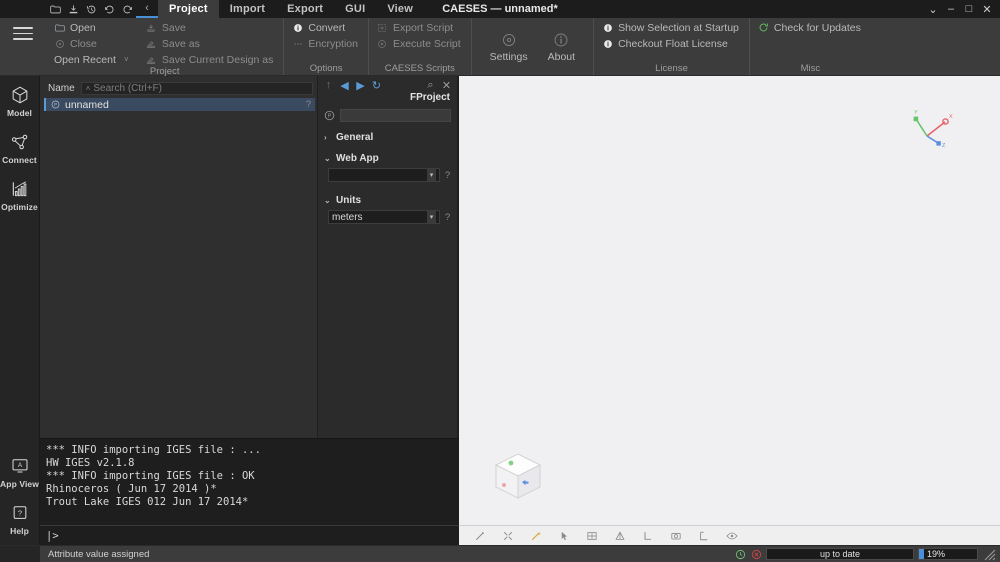 Image resolution: width=1000 pixels, height=562 pixels. I want to click on visibility-eye-icon, so click(732, 536).